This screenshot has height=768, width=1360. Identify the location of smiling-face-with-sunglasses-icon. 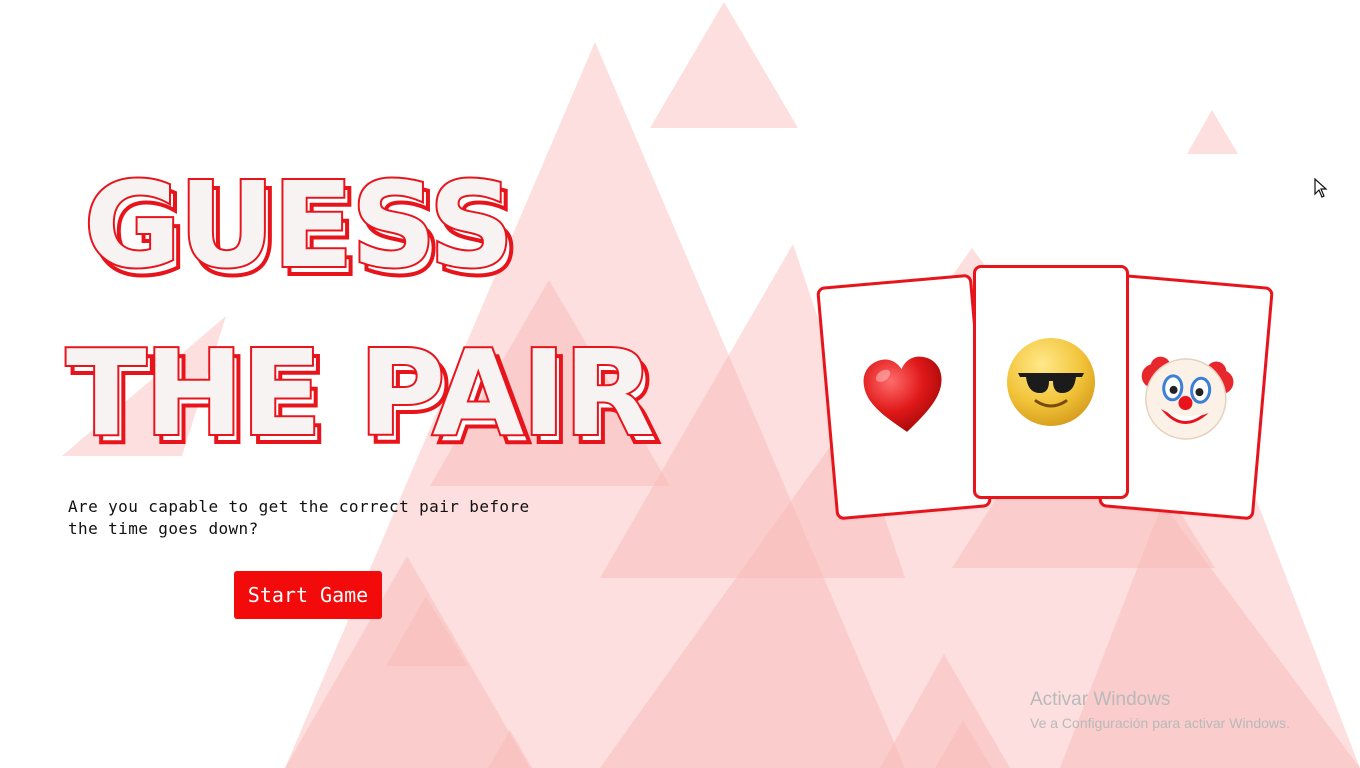
(1051, 382).